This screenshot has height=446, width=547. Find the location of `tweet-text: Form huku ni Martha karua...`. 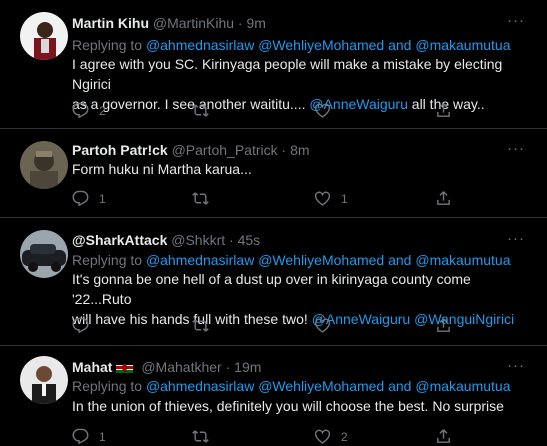

tweet-text: Form huku ni Martha karua... is located at coordinates (299, 169).